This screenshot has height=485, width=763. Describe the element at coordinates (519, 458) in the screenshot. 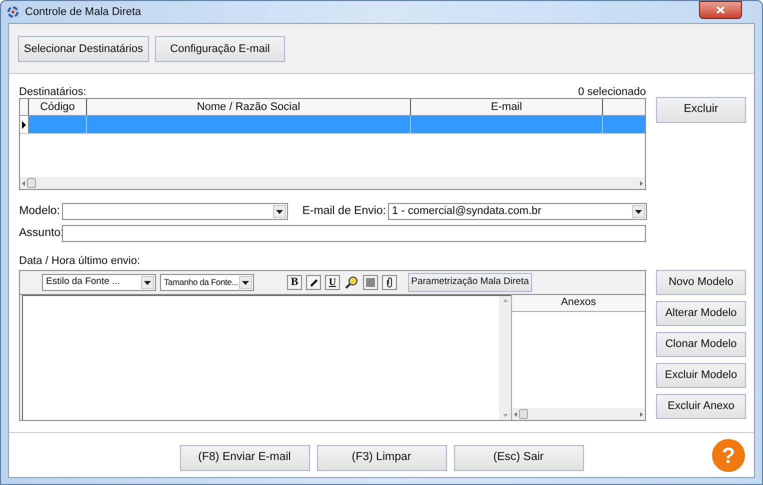

I see `footer-button: (Esc) Sair` at that location.